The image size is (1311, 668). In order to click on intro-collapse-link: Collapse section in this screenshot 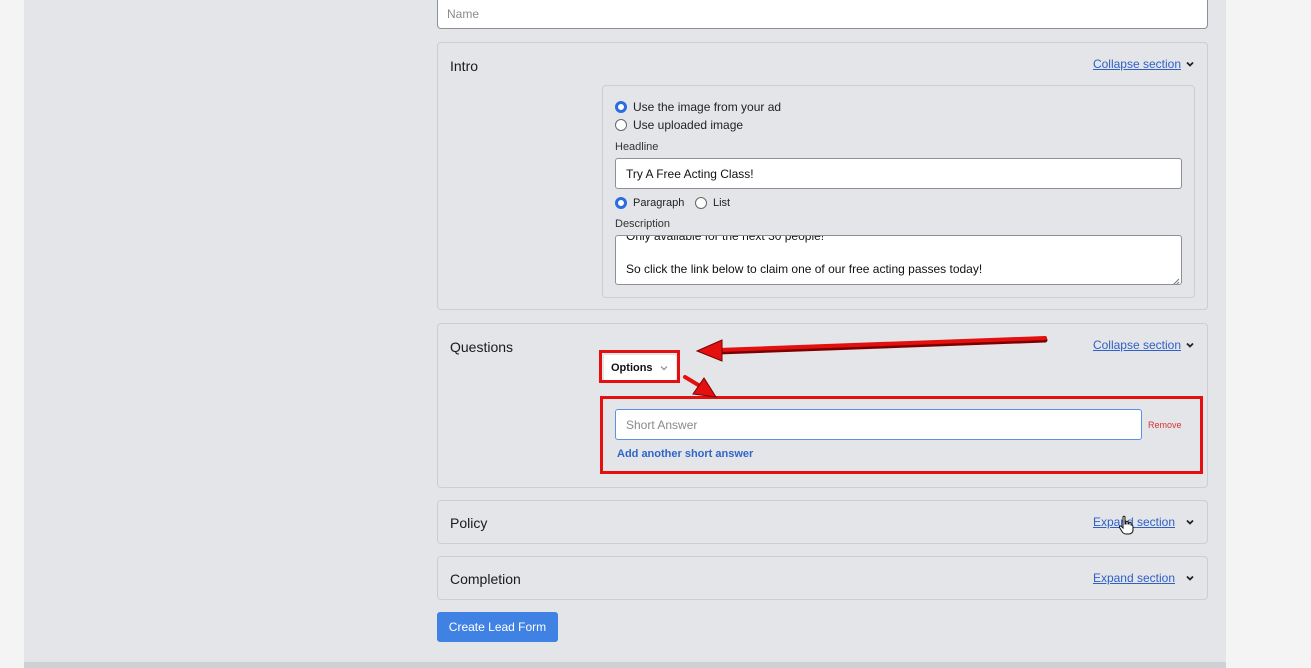, I will do `click(1144, 64)`.